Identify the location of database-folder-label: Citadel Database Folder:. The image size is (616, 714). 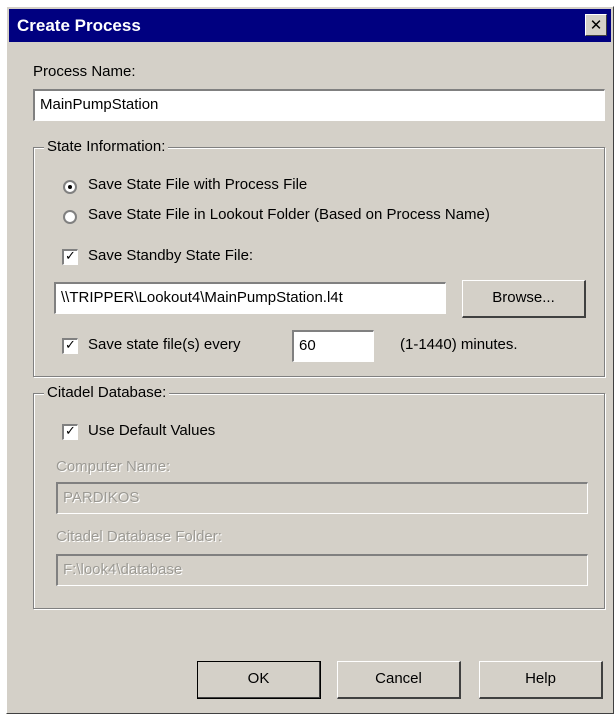
(139, 536).